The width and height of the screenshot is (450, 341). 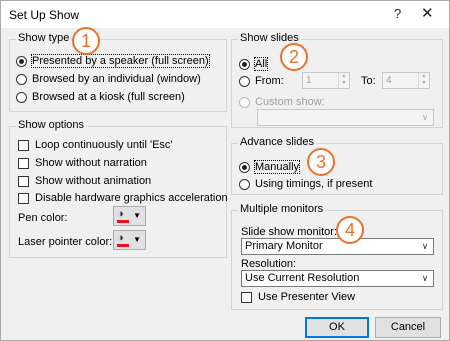 I want to click on multiple-monitors-label: Multiple monitors, so click(x=282, y=209).